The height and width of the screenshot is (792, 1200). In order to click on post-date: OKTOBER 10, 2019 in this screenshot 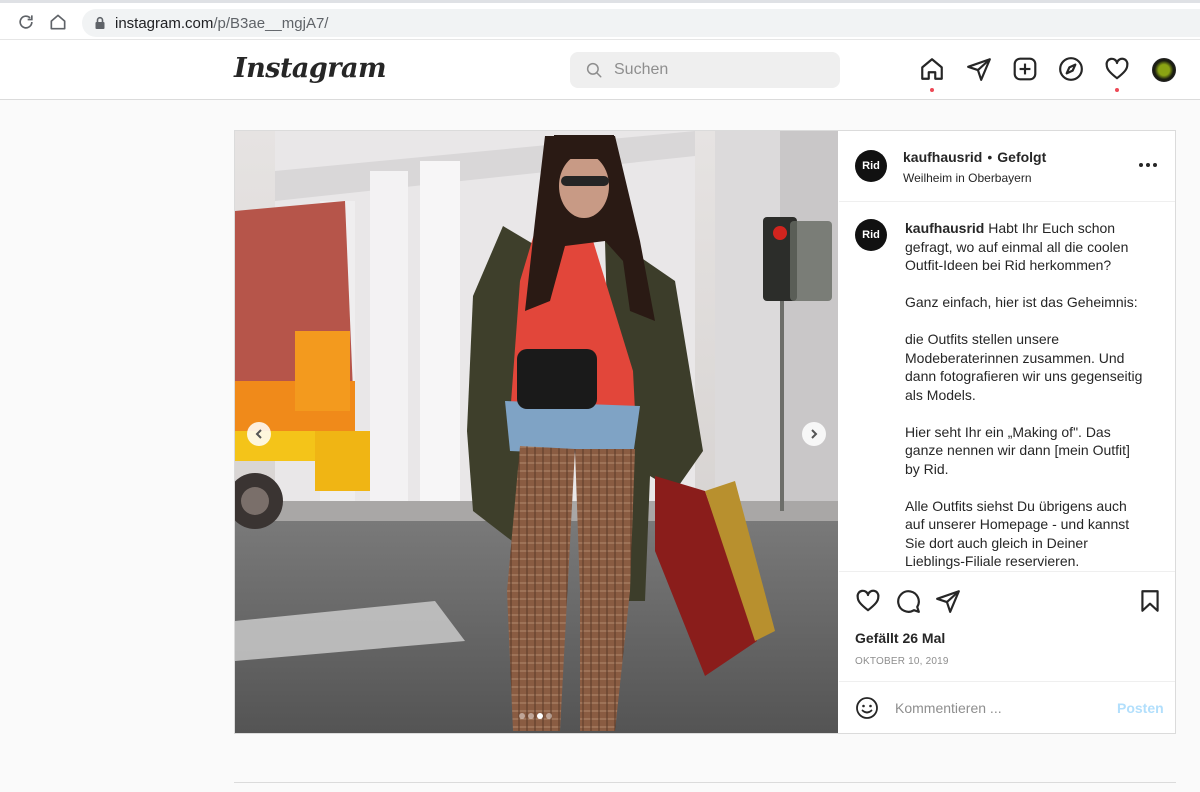, I will do `click(902, 661)`.